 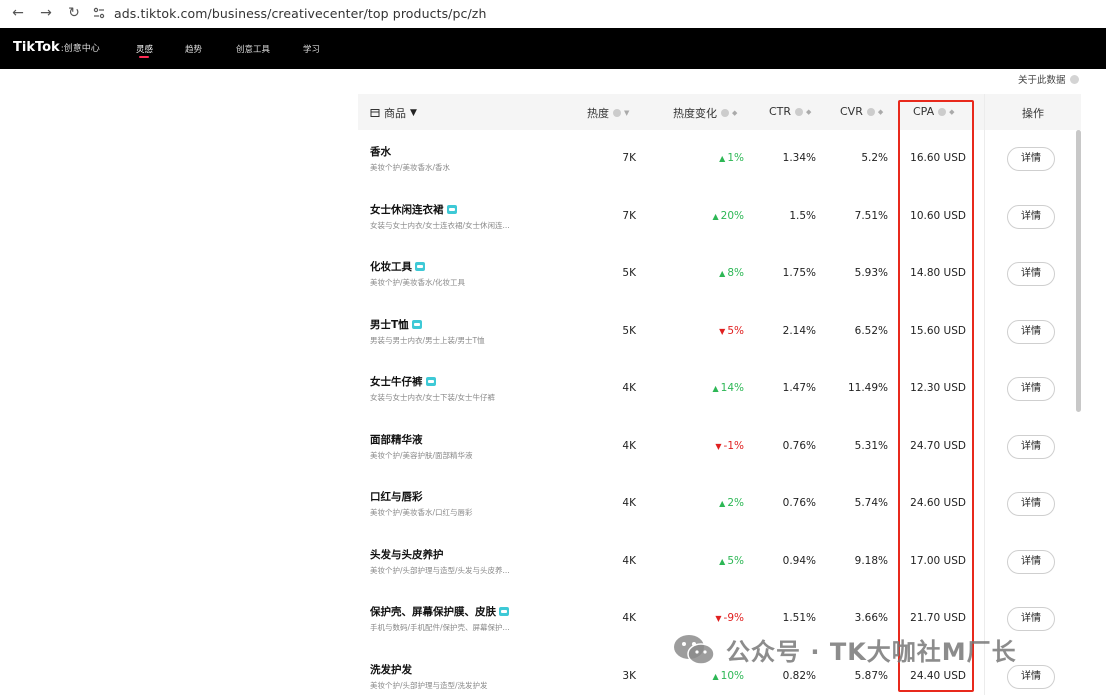 What do you see at coordinates (851, 111) in the screenshot?
I see `header-cvr-label: CVR` at bounding box center [851, 111].